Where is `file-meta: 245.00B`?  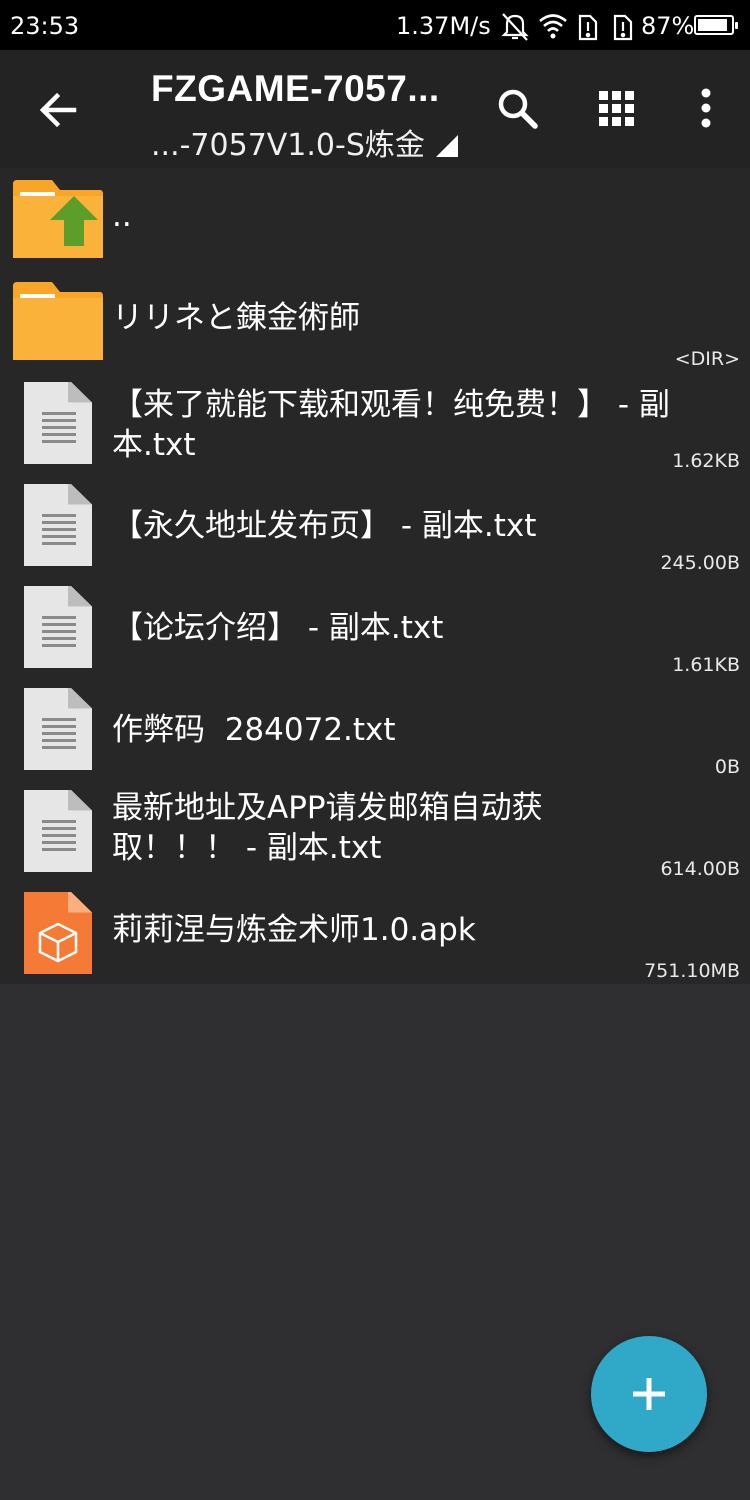 file-meta: 245.00B is located at coordinates (700, 563).